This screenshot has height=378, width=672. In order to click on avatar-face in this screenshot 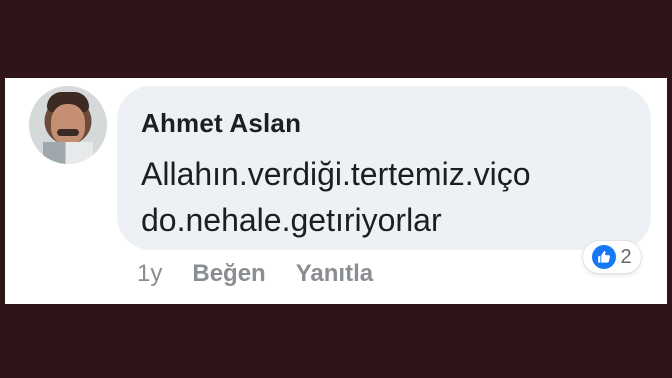, I will do `click(68, 124)`.